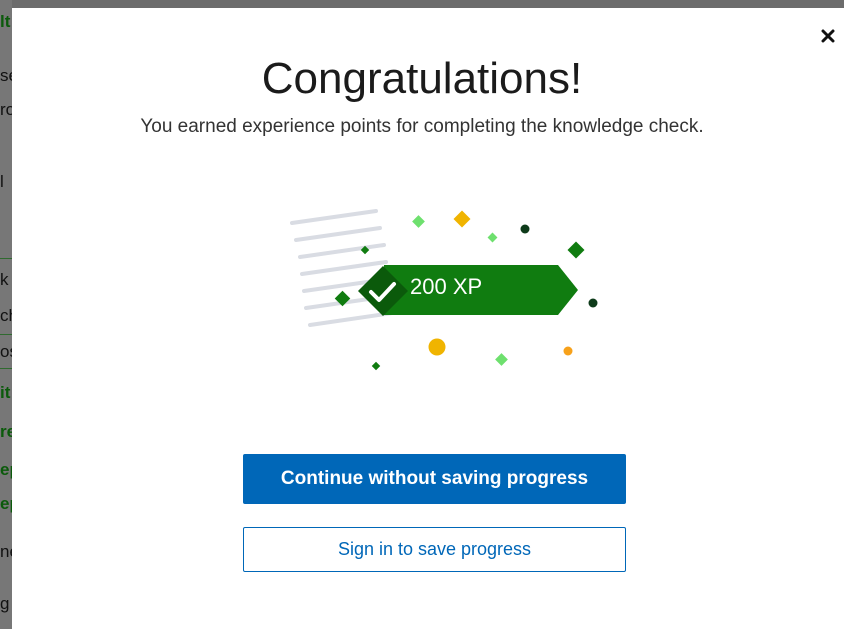 The image size is (844, 629). Describe the element at coordinates (422, 4) in the screenshot. I see `background-top-bar` at that location.